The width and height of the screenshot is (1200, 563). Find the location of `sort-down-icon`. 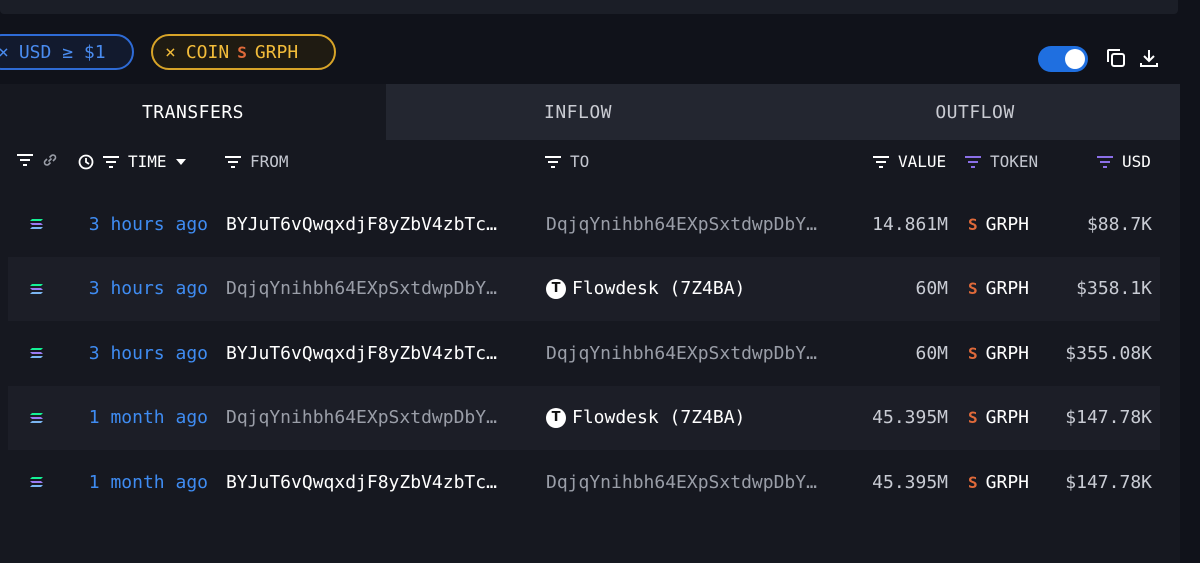

sort-down-icon is located at coordinates (180, 161).